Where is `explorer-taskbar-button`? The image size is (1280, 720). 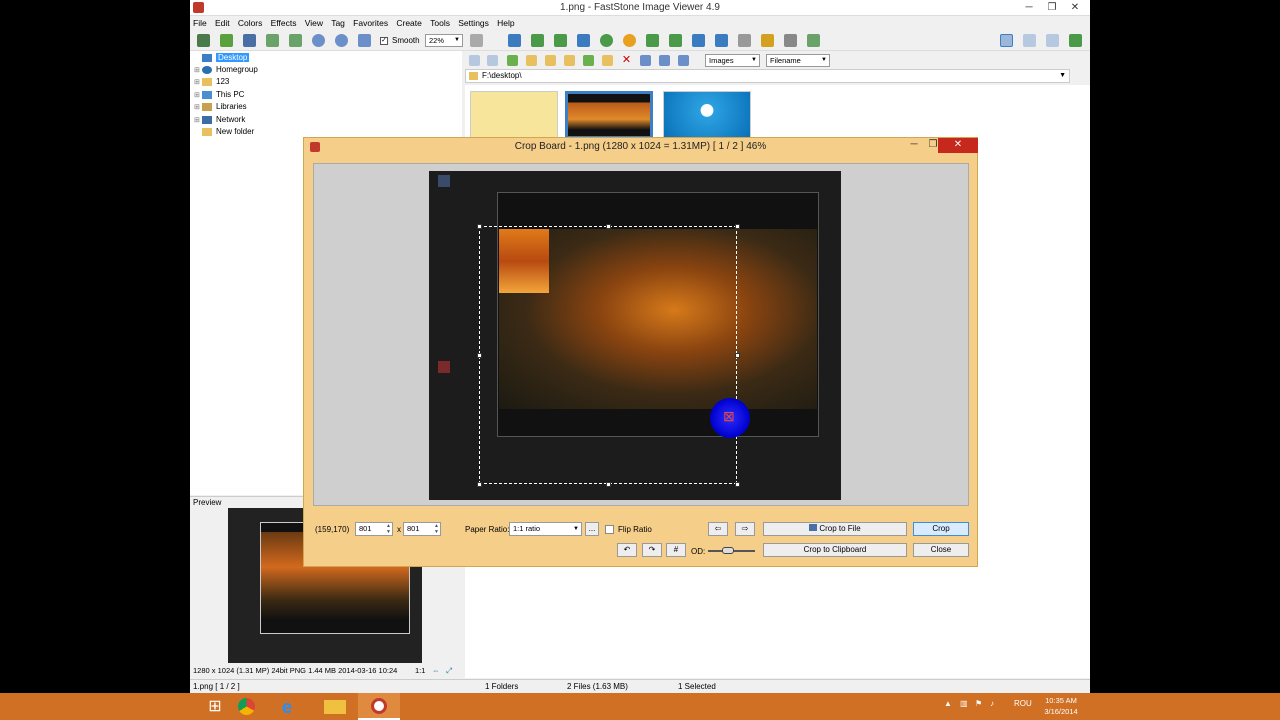
explorer-taskbar-button is located at coordinates (335, 706).